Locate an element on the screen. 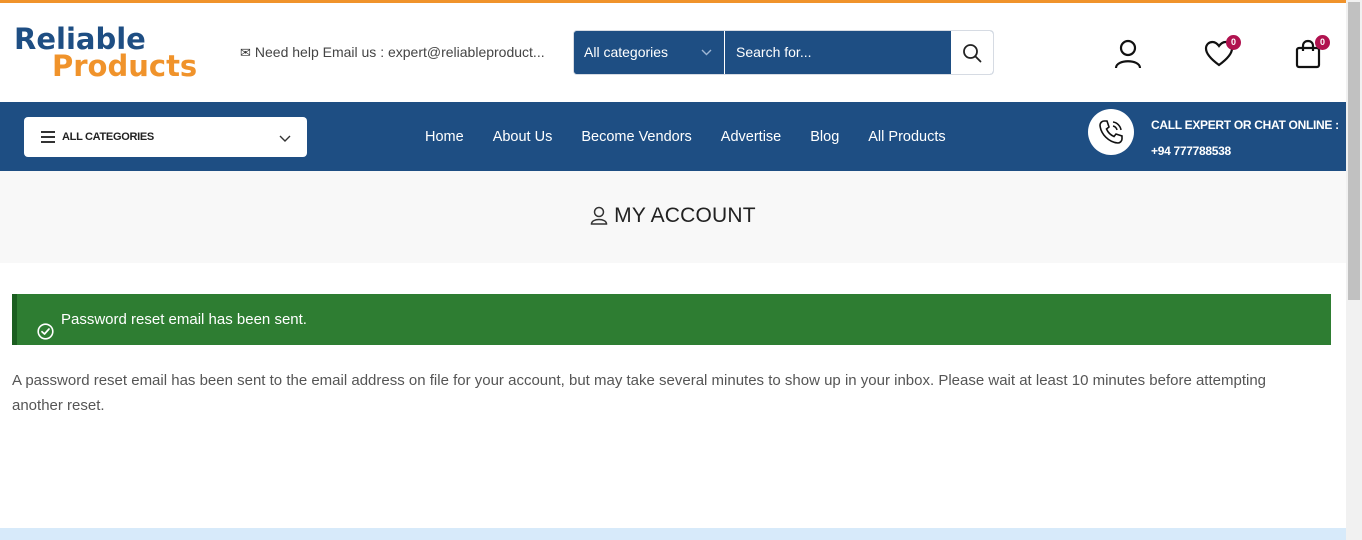 This screenshot has width=1362, height=540. scrollbar-thumb is located at coordinates (1354, 151).